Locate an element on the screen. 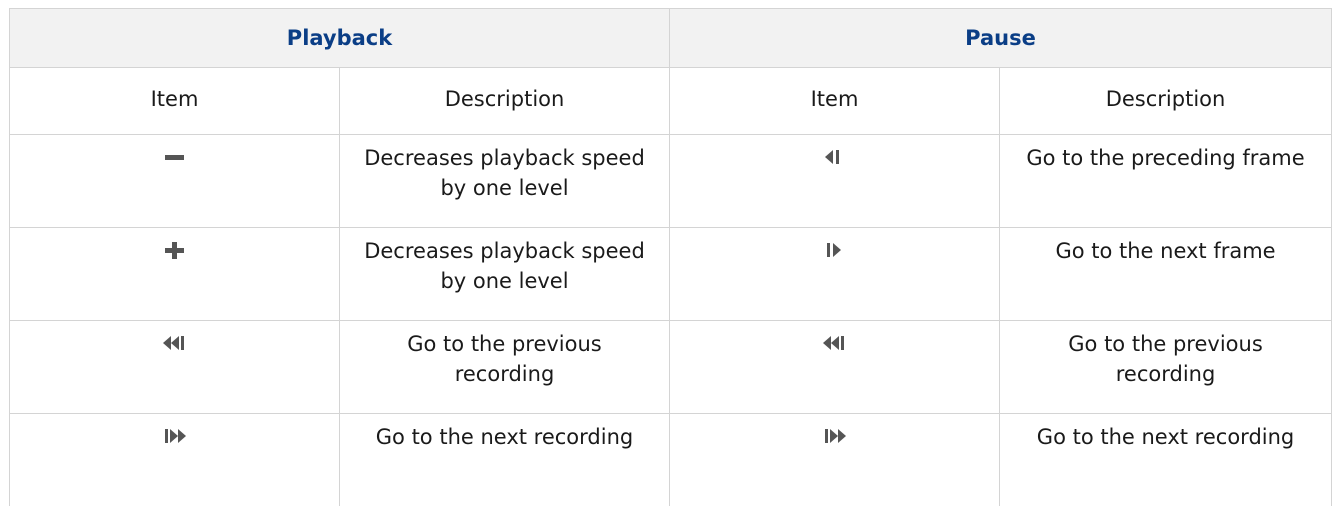 Image resolution: width=1340 pixels, height=506 pixels. pause-description: Go to the next frame is located at coordinates (1166, 274).